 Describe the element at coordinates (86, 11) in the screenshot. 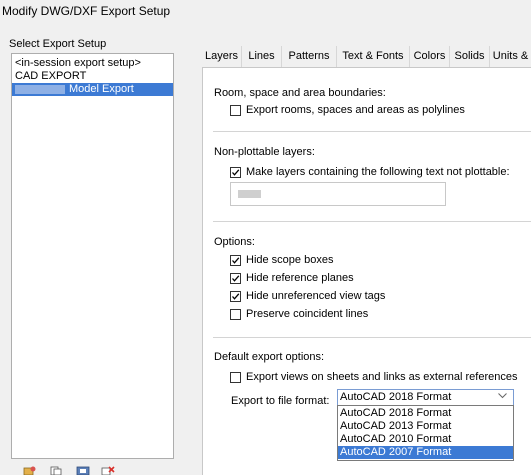

I see `window-title: Modify DWG/DXF Export Setup` at that location.